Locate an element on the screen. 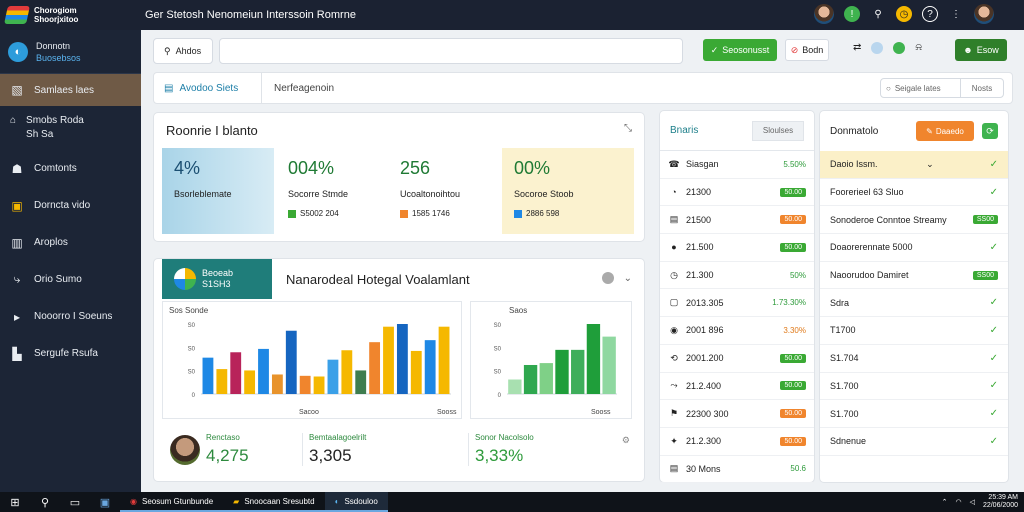 The width and height of the screenshot is (1024, 512). pin-icon: ⚲ is located at coordinates (878, 14).